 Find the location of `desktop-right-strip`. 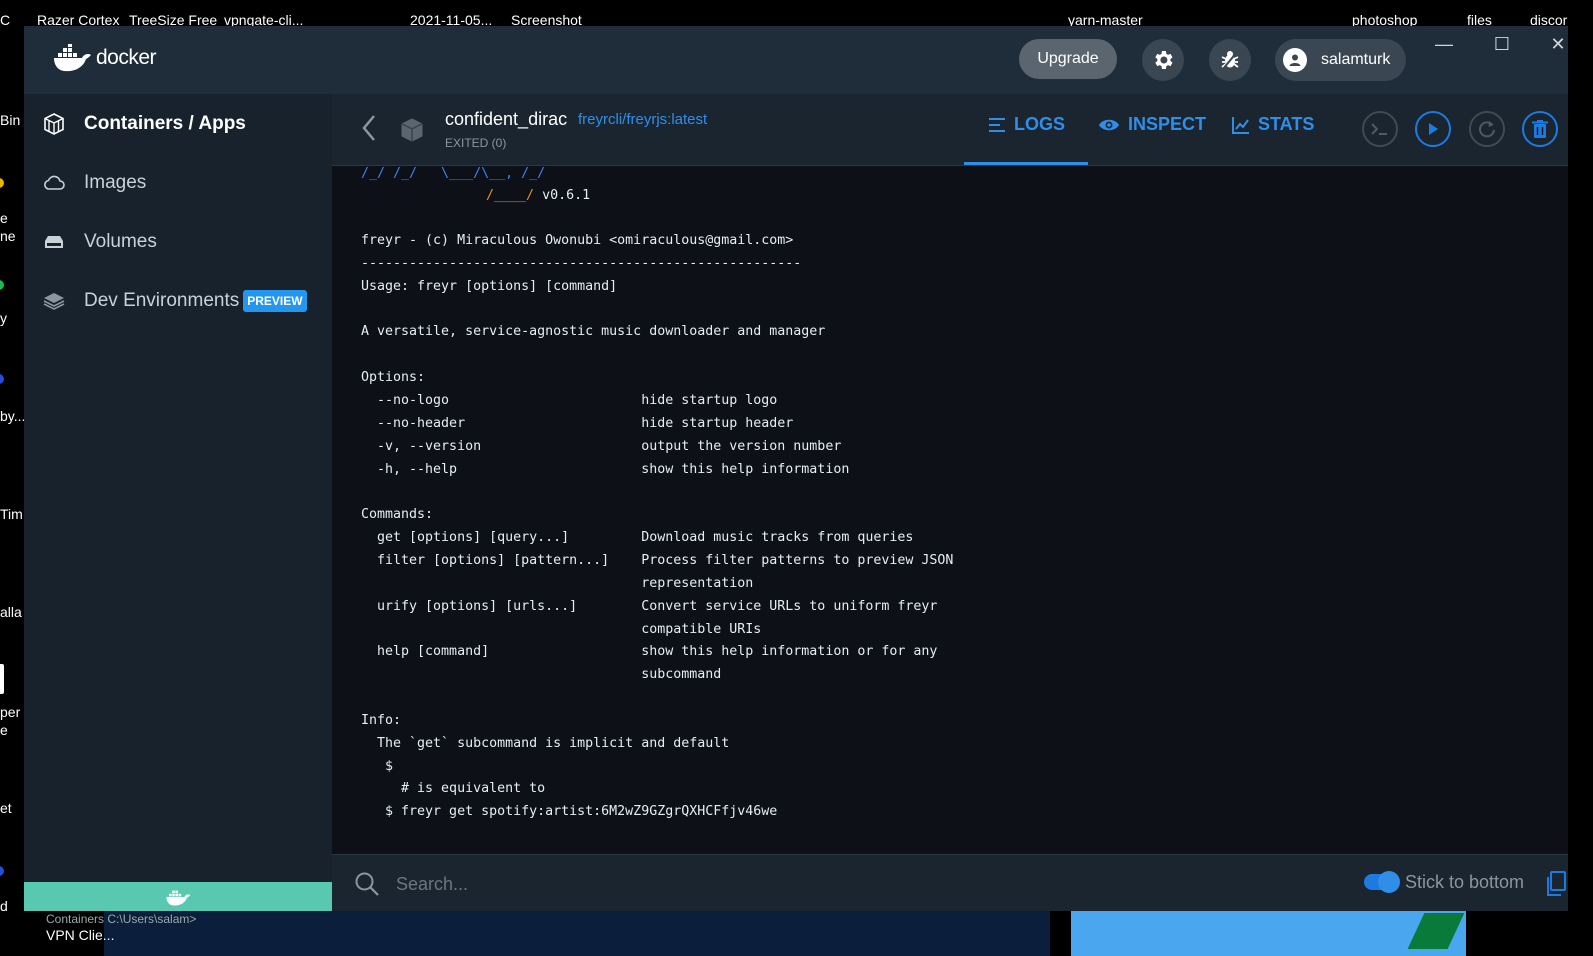

desktop-right-strip is located at coordinates (1580, 492).